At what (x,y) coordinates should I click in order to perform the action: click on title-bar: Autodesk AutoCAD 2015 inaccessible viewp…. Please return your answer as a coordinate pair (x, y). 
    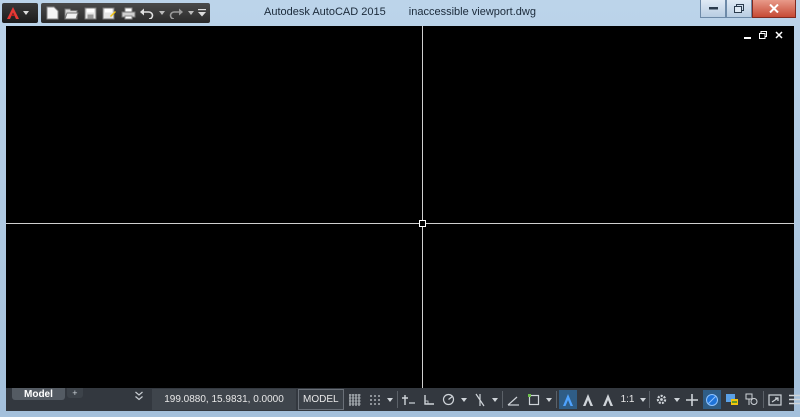
    Looking at the image, I should click on (400, 13).